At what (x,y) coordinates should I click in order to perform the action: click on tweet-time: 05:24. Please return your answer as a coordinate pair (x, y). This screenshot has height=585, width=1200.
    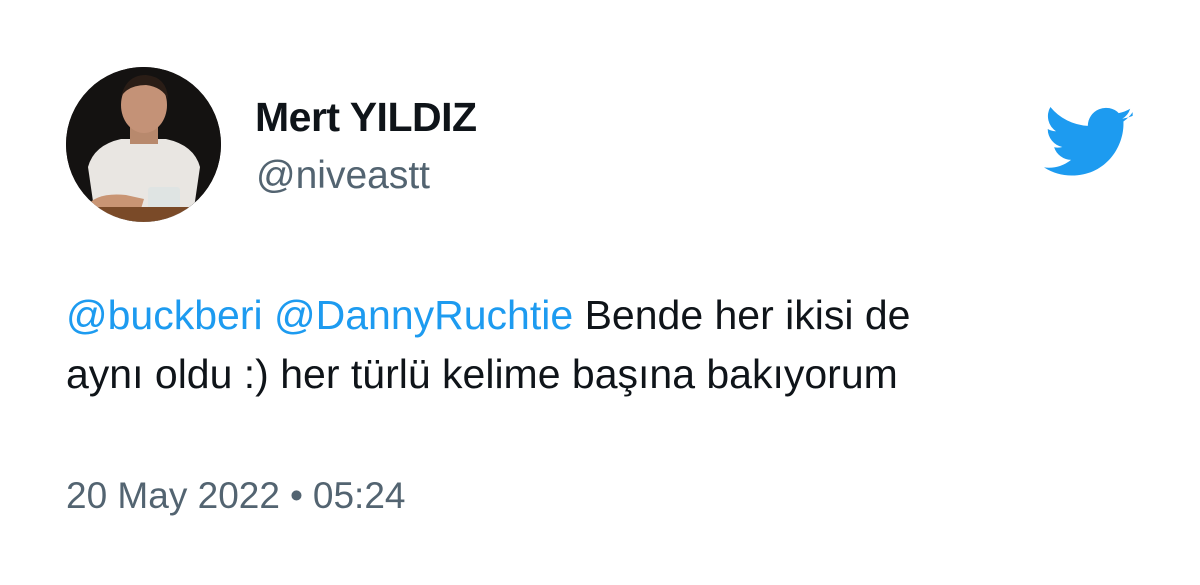
    Looking at the image, I should click on (359, 495).